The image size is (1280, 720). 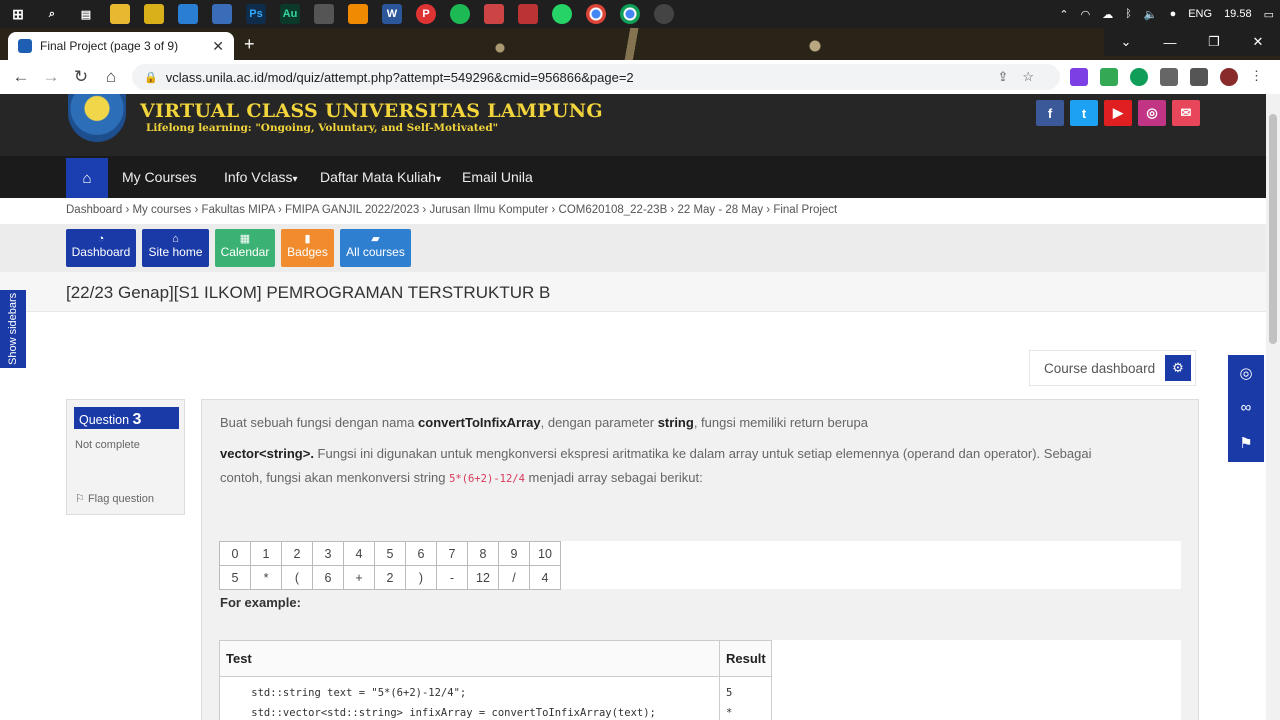 What do you see at coordinates (1229, 77) in the screenshot?
I see `profile-avatar` at bounding box center [1229, 77].